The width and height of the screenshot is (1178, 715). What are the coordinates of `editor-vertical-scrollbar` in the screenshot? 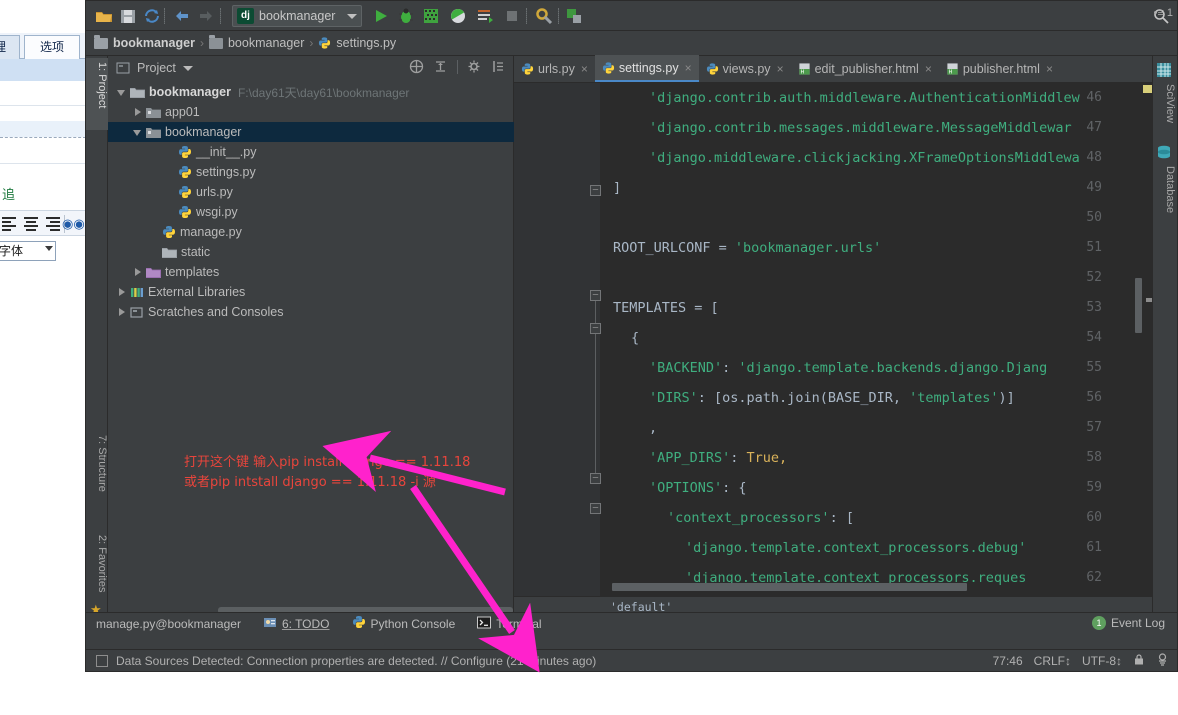 It's located at (1138, 305).